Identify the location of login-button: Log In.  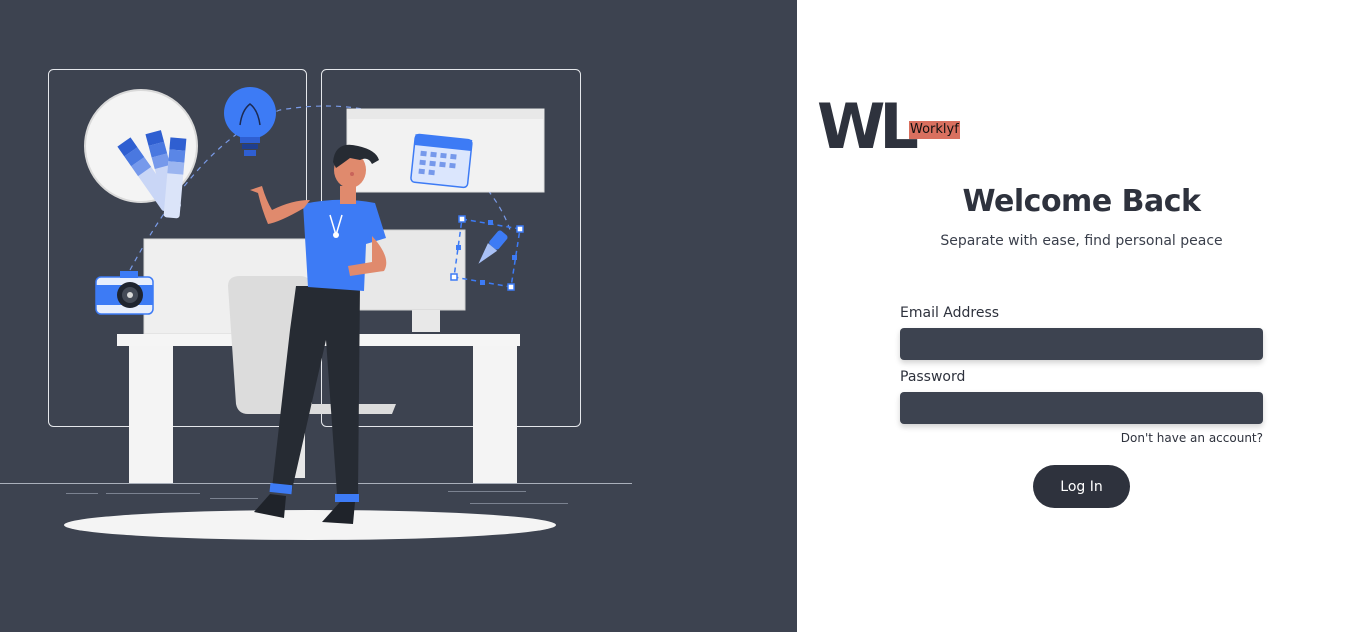
(1081, 486).